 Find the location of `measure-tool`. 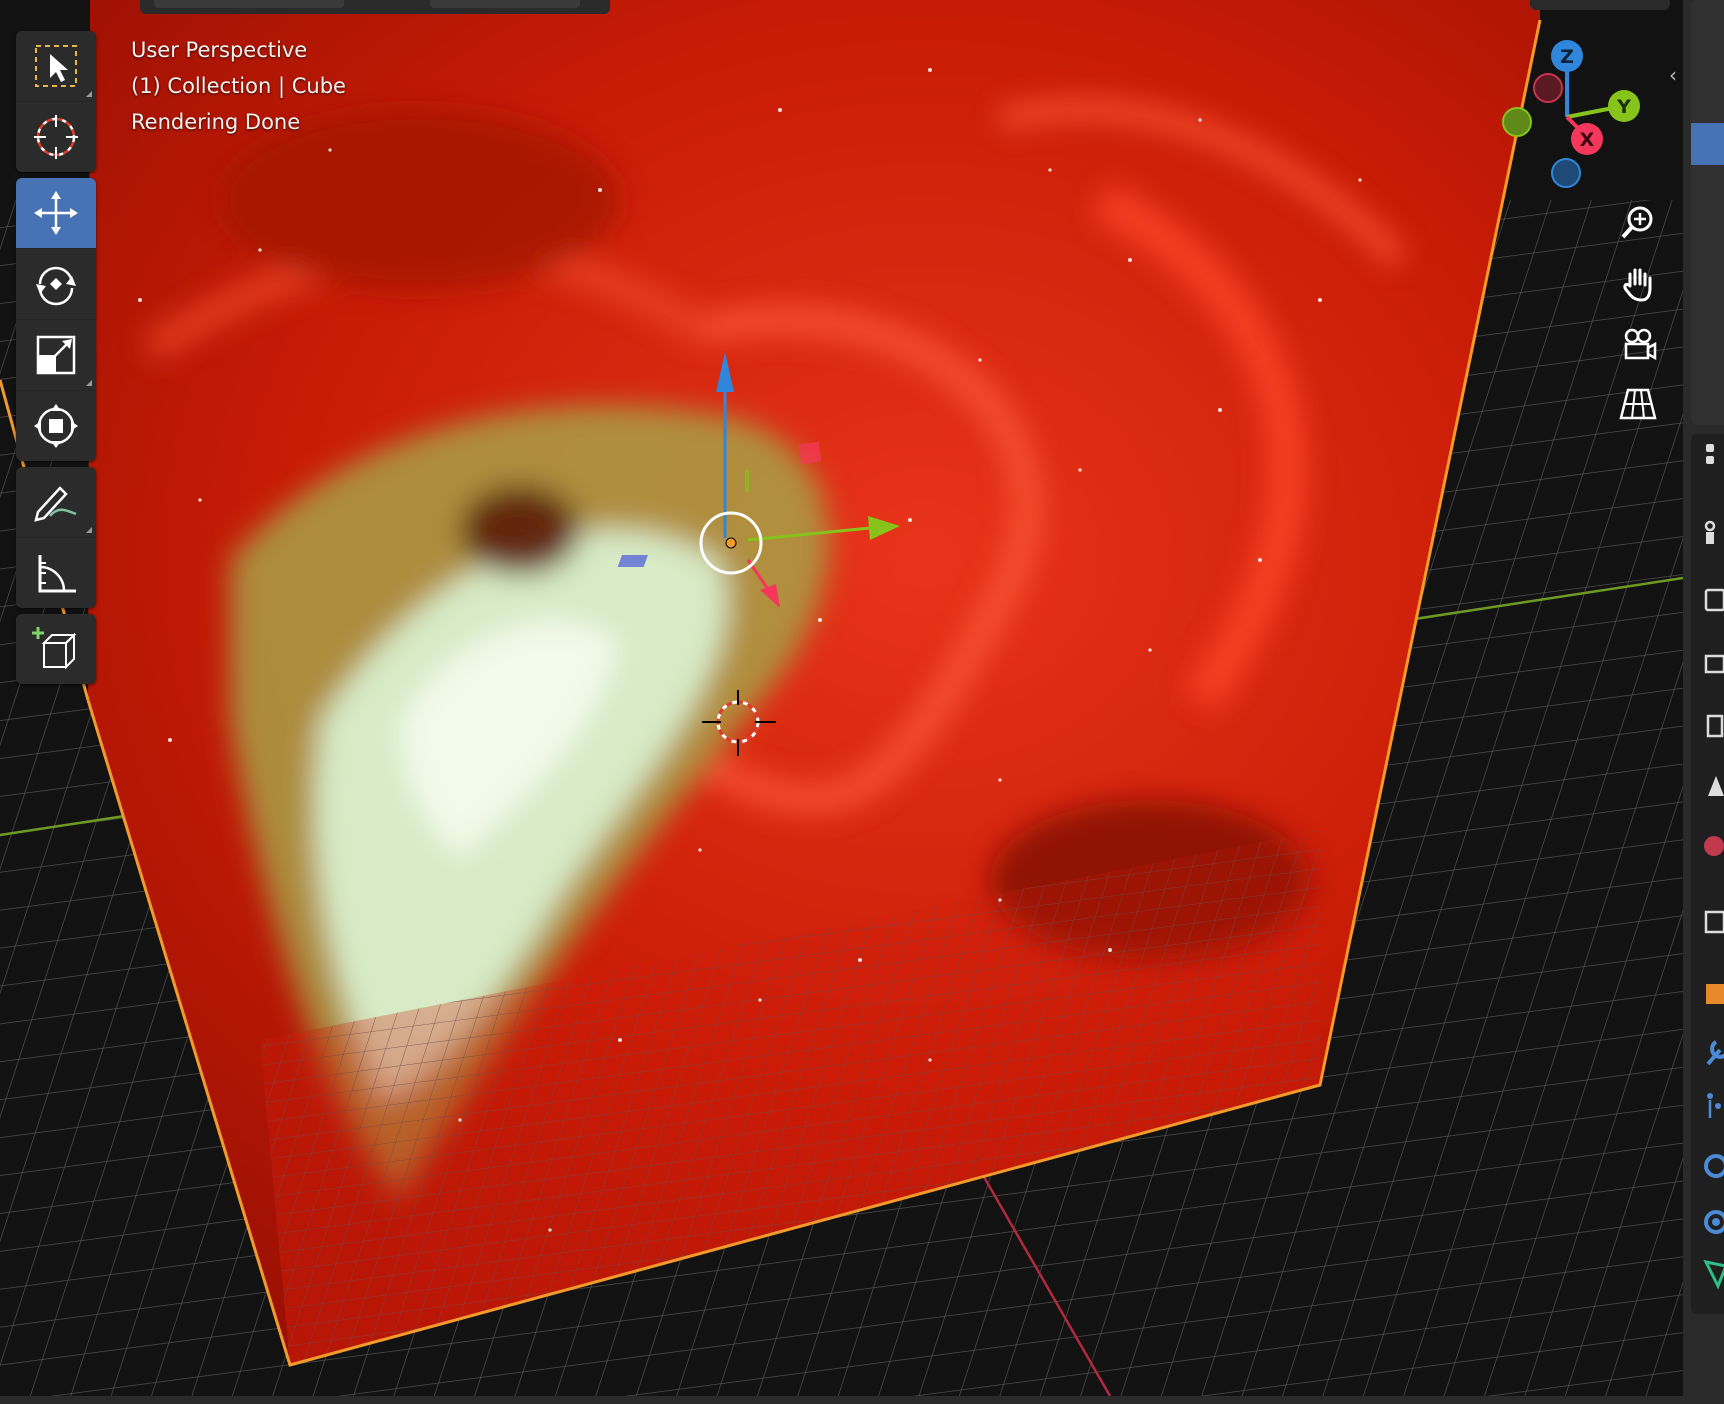

measure-tool is located at coordinates (56, 573).